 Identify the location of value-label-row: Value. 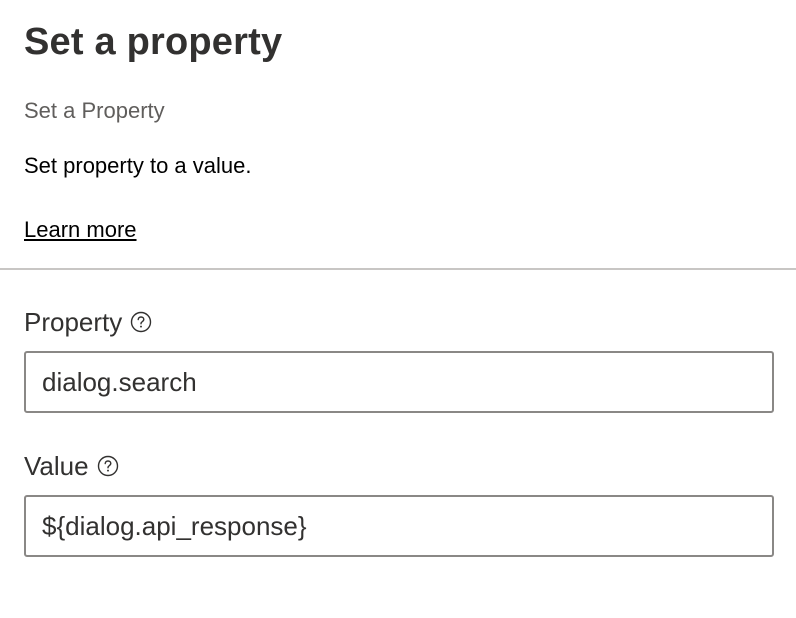
(71, 466).